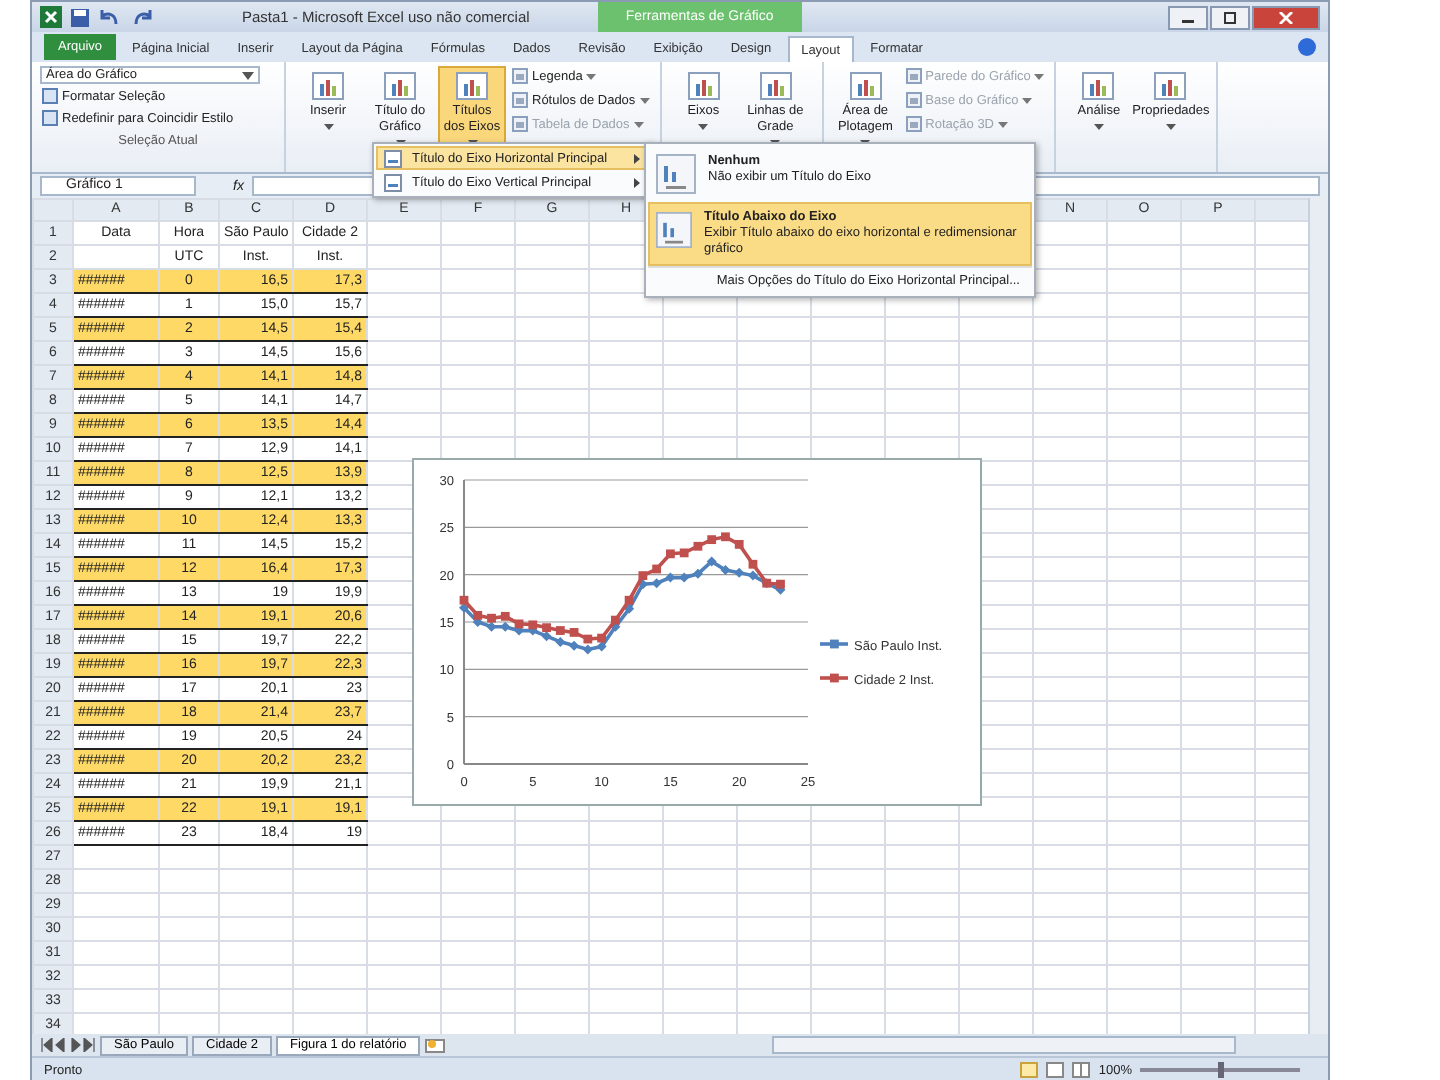  Describe the element at coordinates (1188, 17) in the screenshot. I see `minimize-button` at that location.